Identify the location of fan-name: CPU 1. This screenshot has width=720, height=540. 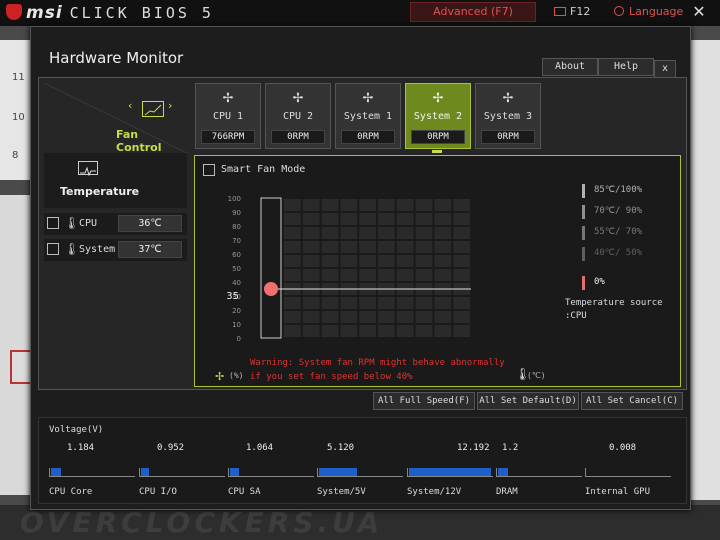
(228, 116).